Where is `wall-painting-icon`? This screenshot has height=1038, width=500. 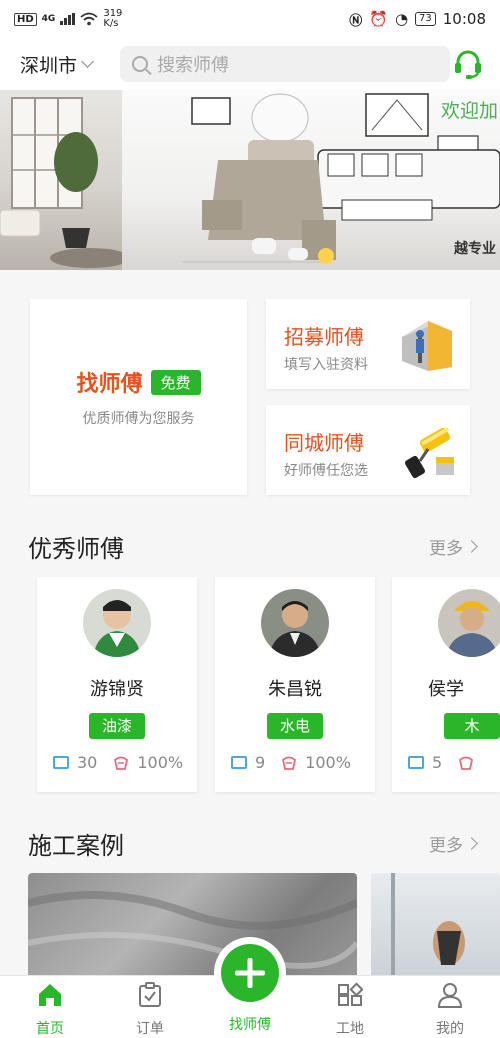 wall-painting-icon is located at coordinates (427, 345).